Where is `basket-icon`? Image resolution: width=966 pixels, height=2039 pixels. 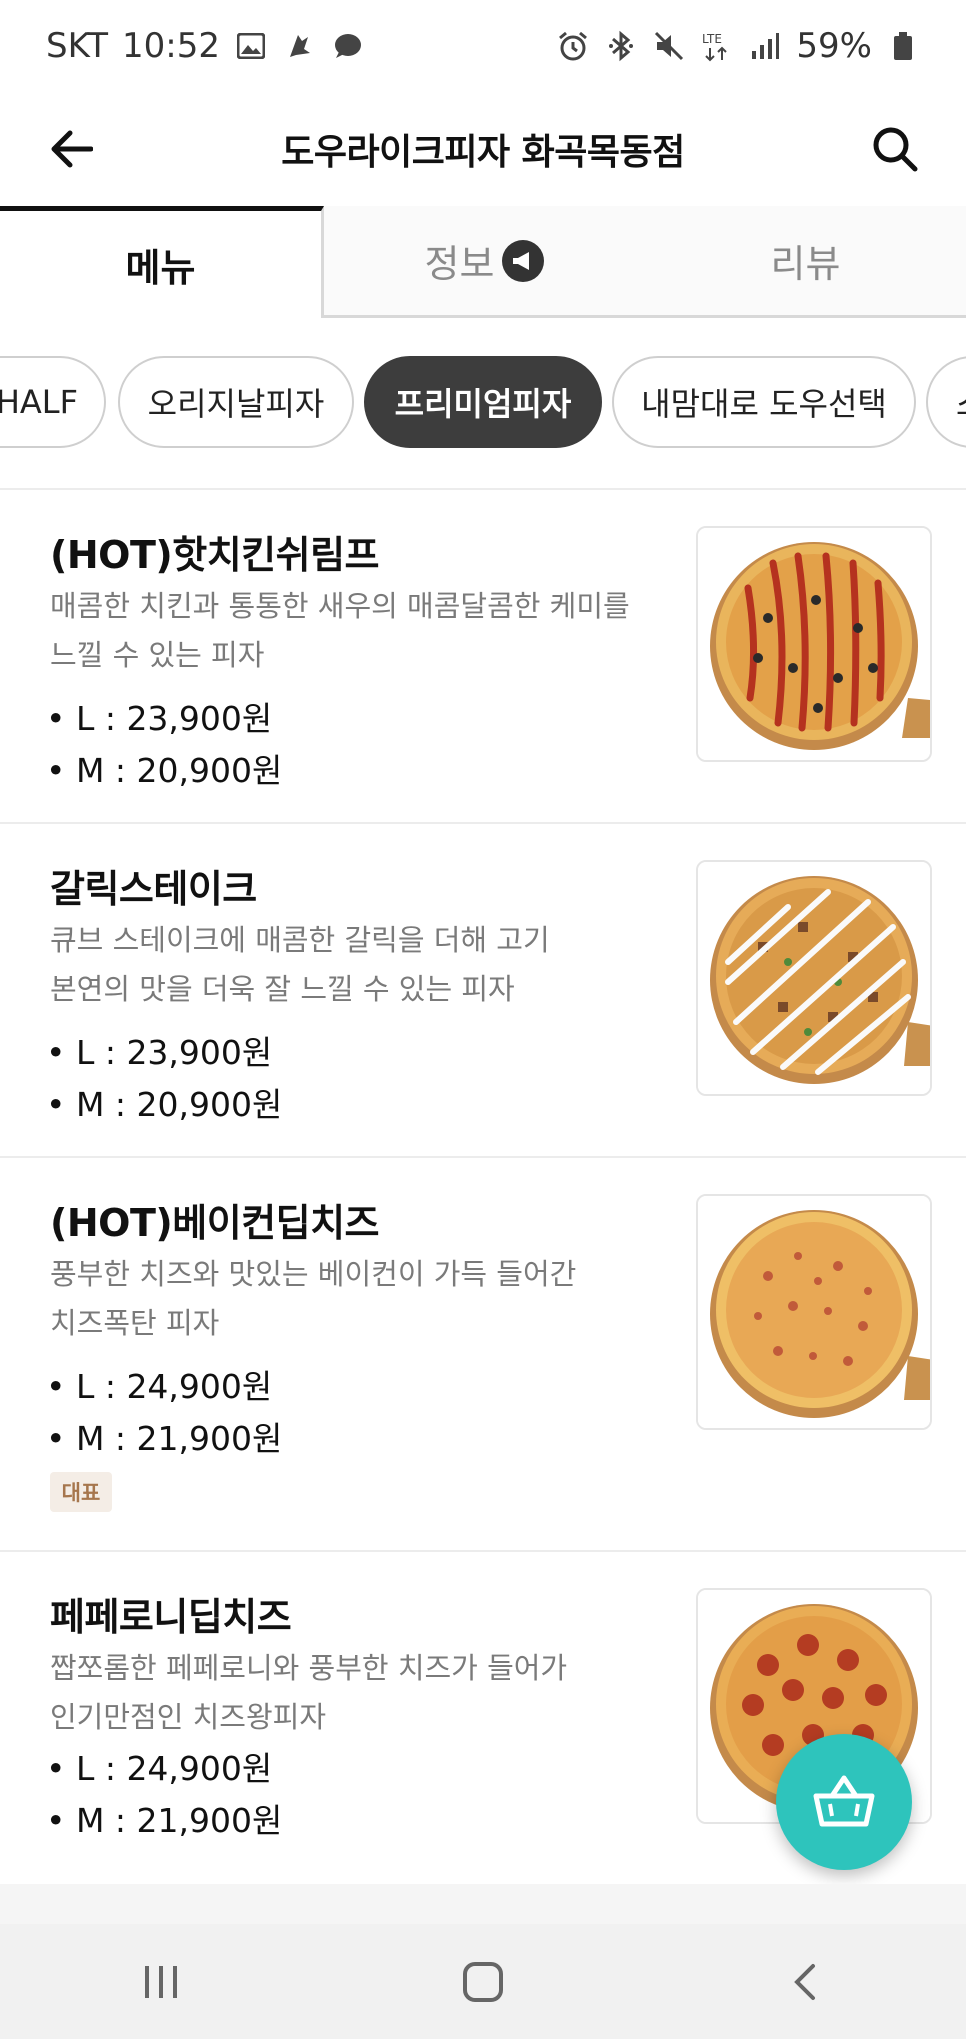 basket-icon is located at coordinates (844, 1801).